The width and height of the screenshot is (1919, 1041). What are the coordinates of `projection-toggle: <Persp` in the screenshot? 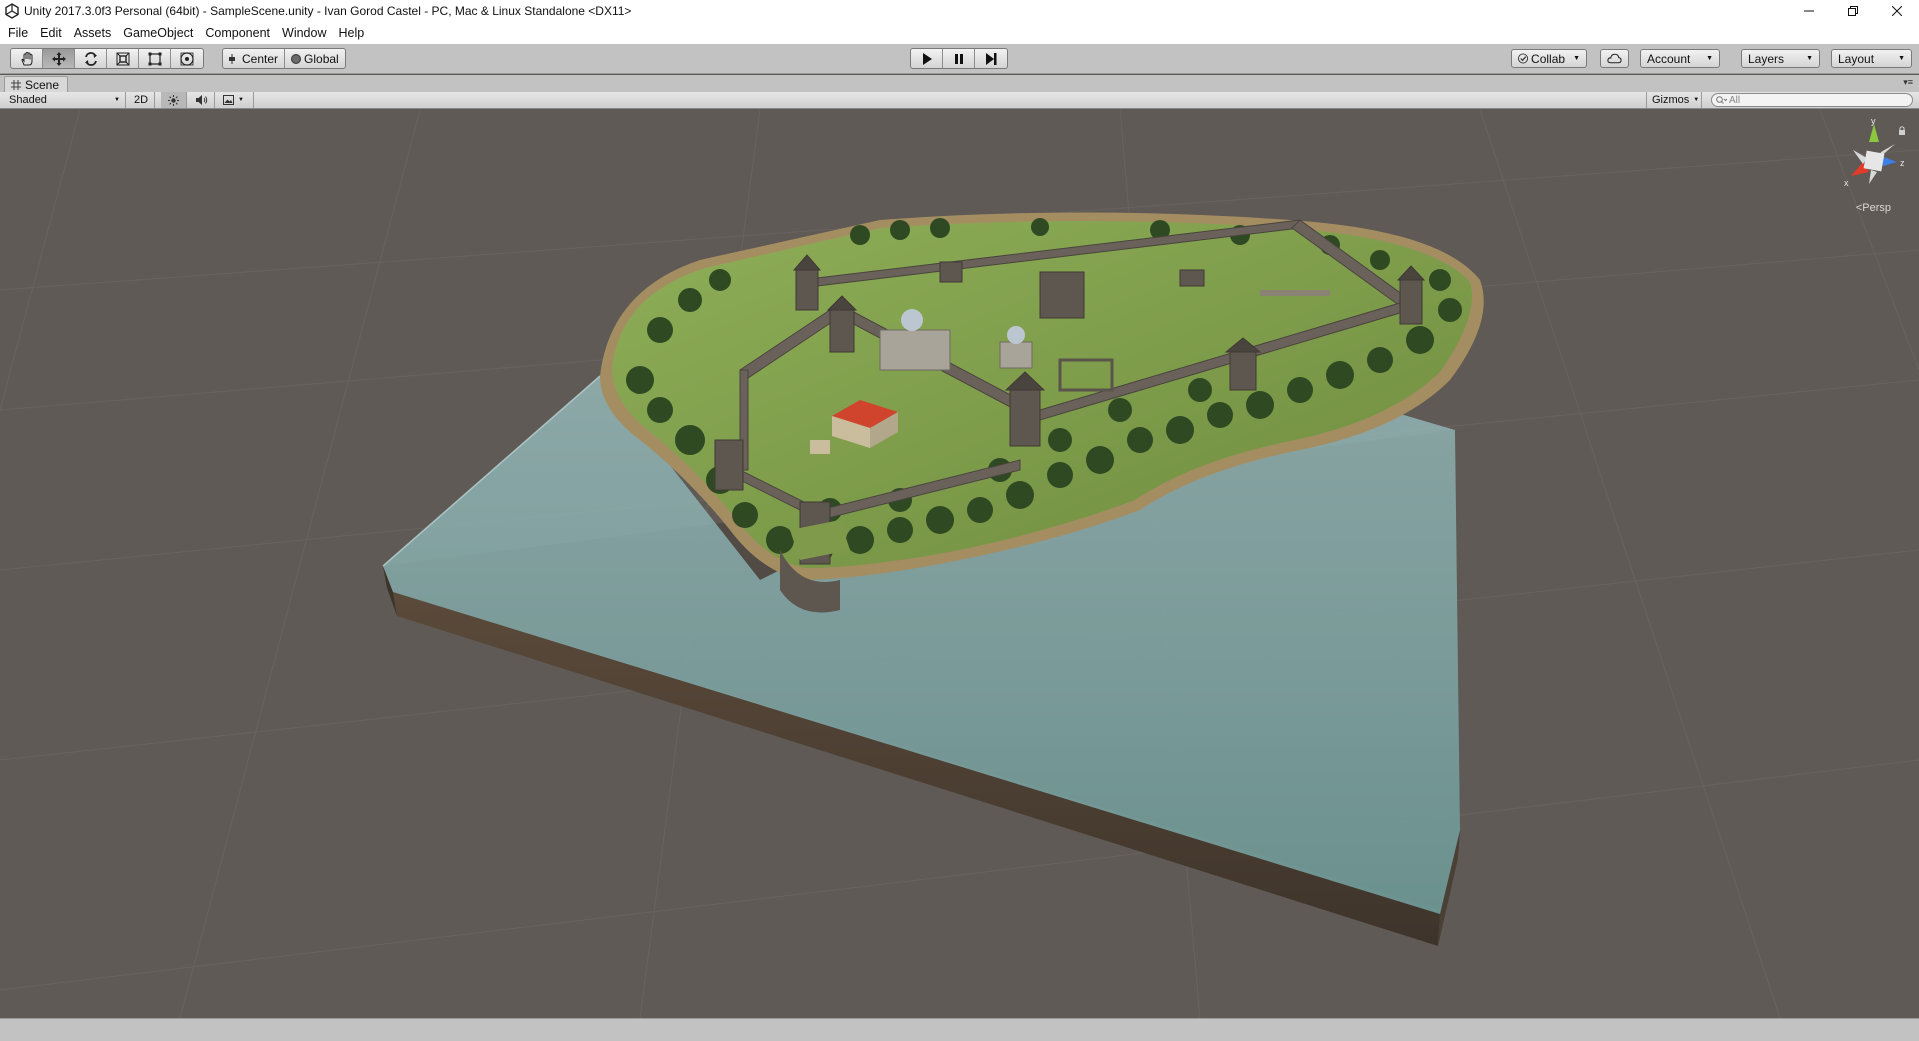 It's located at (1873, 208).